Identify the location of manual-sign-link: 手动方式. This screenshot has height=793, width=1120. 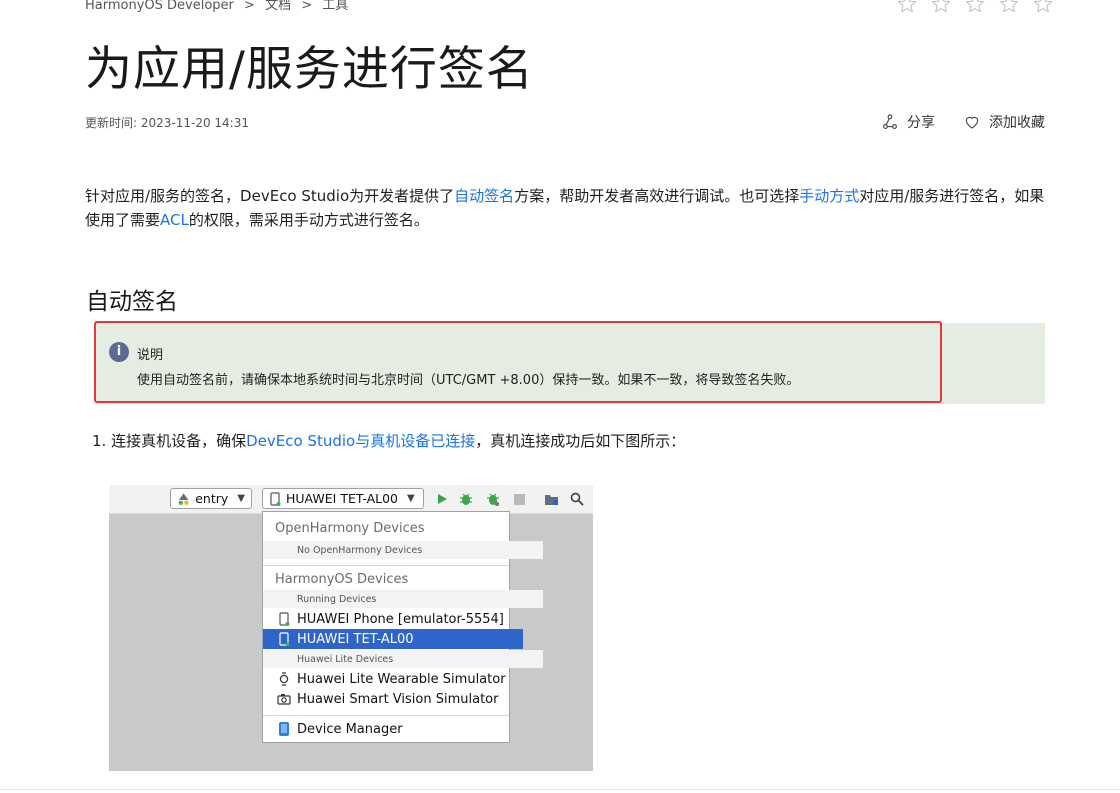
(829, 196).